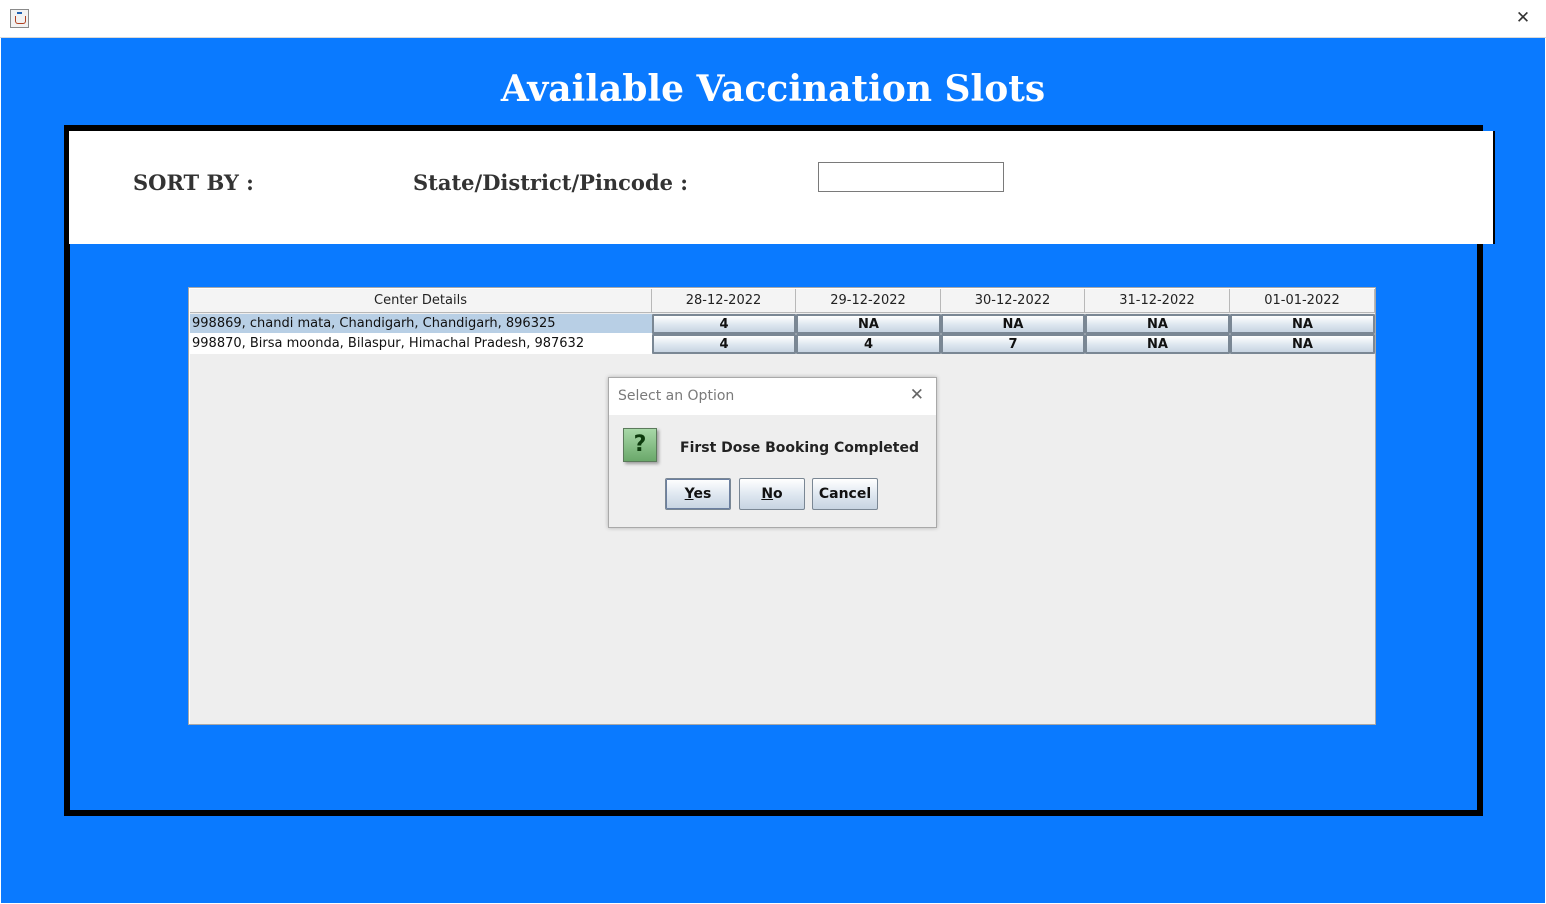  I want to click on header-date-1: 28-12-2022, so click(724, 301).